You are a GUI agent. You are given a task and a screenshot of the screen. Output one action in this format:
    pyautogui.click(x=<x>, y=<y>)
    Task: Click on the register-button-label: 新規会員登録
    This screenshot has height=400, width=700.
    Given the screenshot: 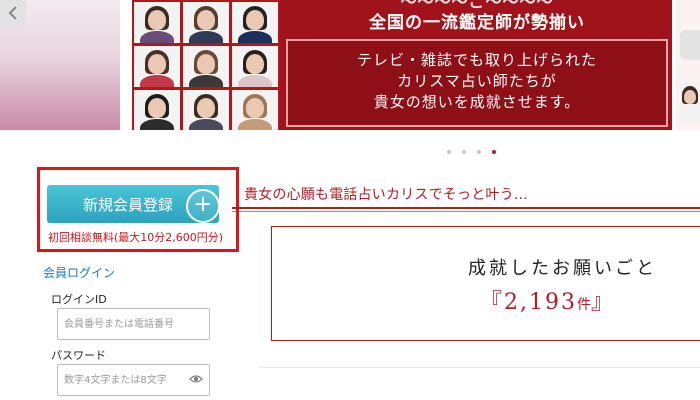 What is the action you would take?
    pyautogui.click(x=128, y=204)
    